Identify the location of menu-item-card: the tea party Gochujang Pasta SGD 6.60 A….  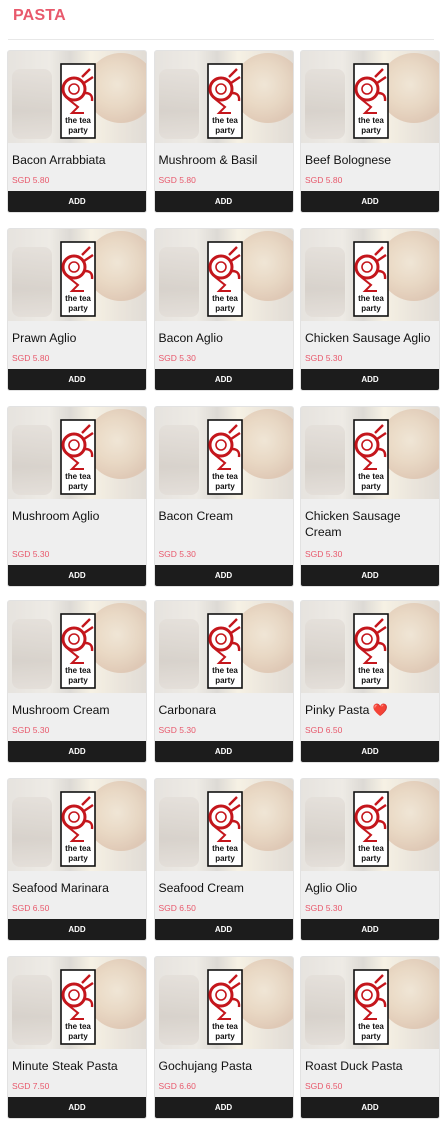
(223, 1037).